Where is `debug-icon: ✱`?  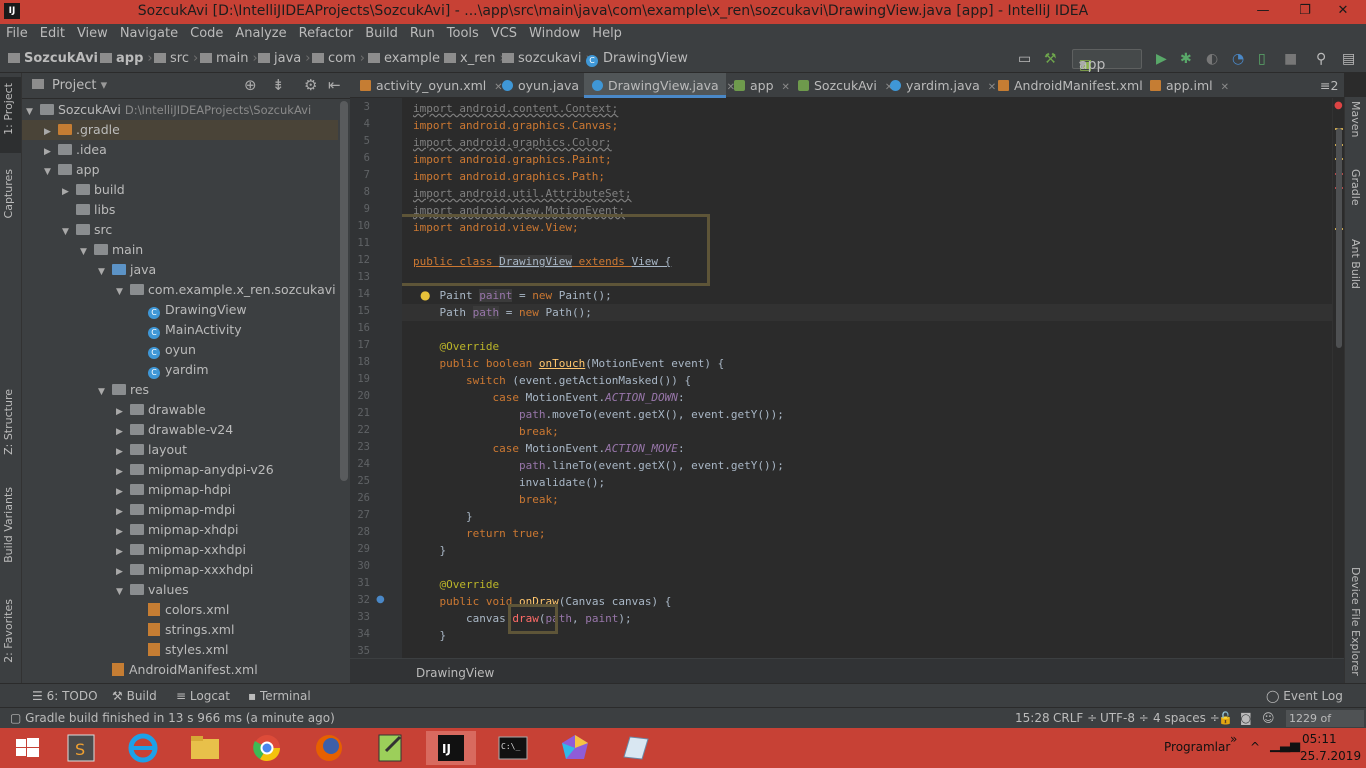
debug-icon: ✱ is located at coordinates (1186, 59).